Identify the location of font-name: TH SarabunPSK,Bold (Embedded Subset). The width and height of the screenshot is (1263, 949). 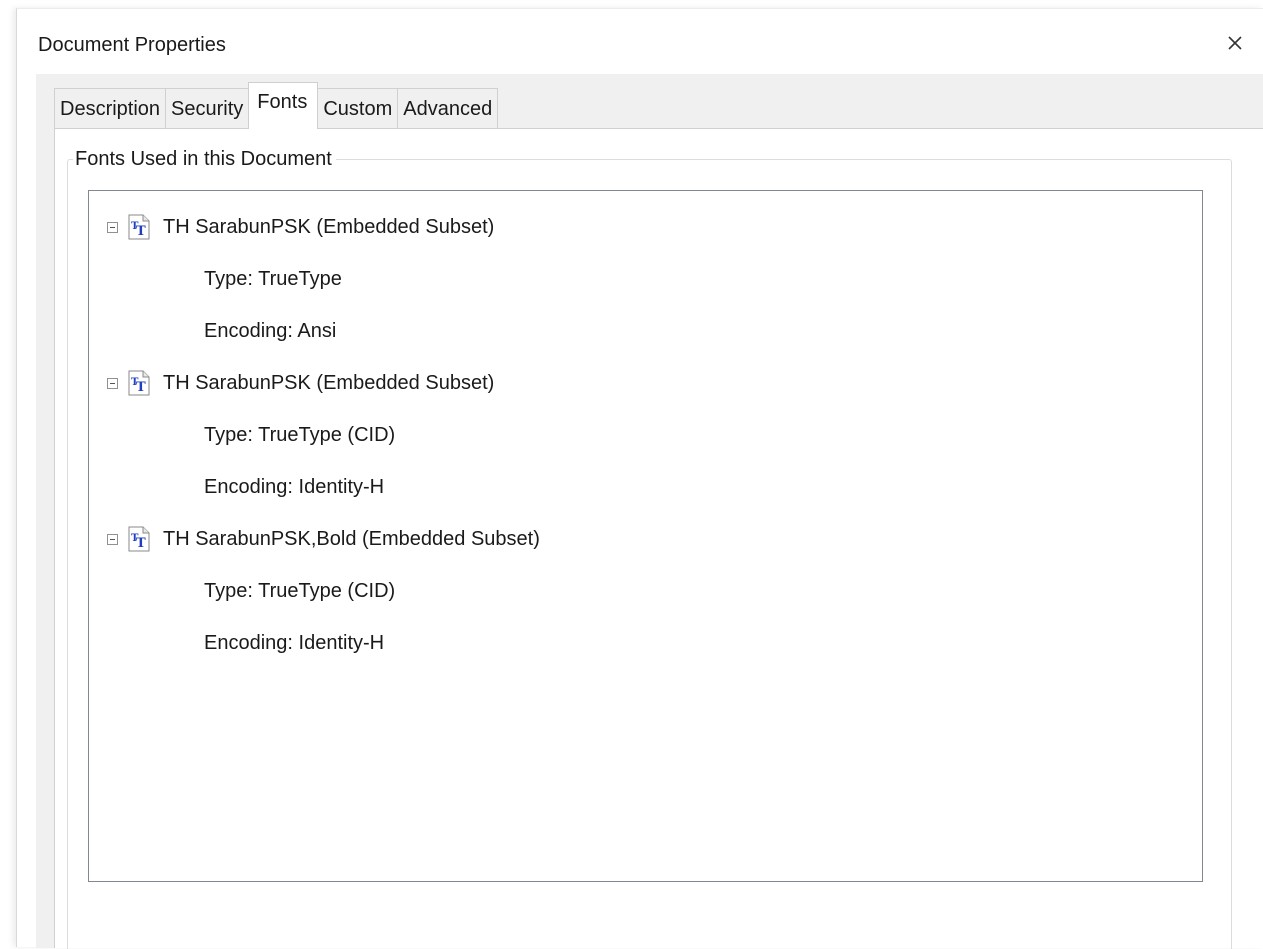
(351, 538).